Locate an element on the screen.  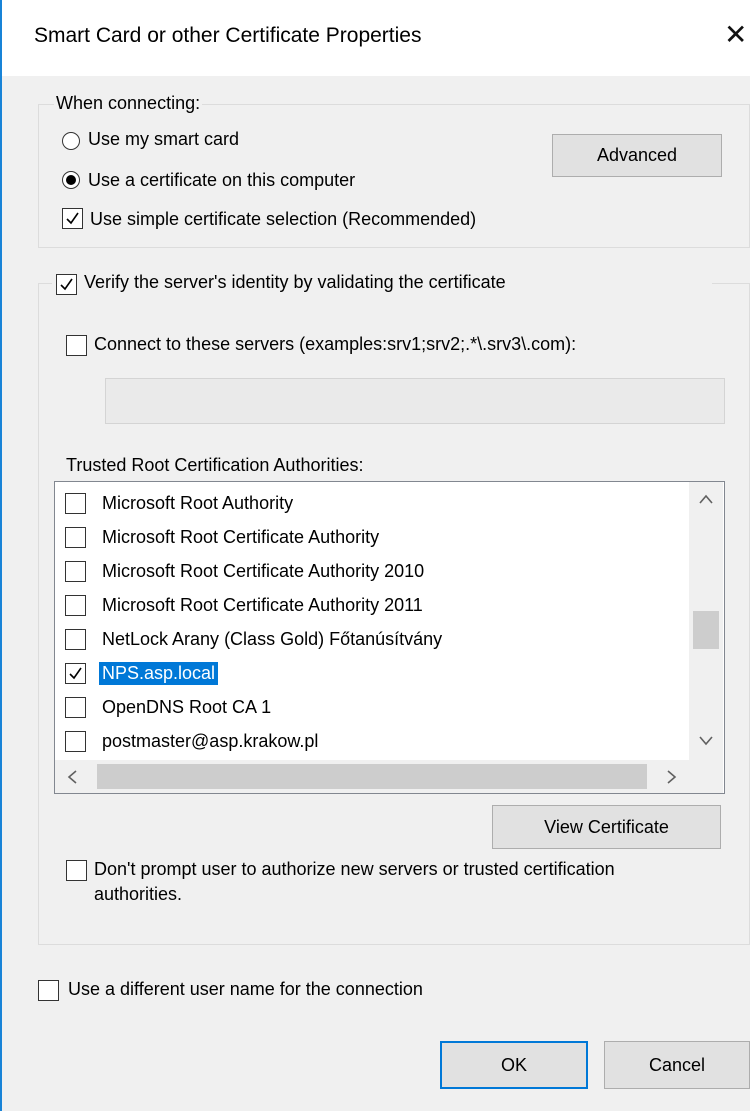
list-item: NetLock Arany (Class Gold) Főtanúsítvány is located at coordinates (375, 640).